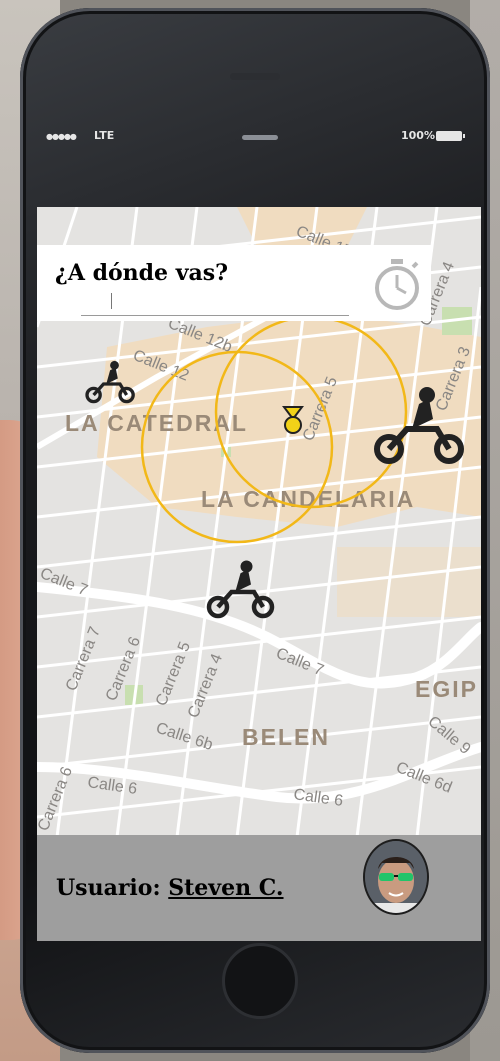 The height and width of the screenshot is (1061, 500). Describe the element at coordinates (111, 301) in the screenshot. I see `text-cursor` at that location.